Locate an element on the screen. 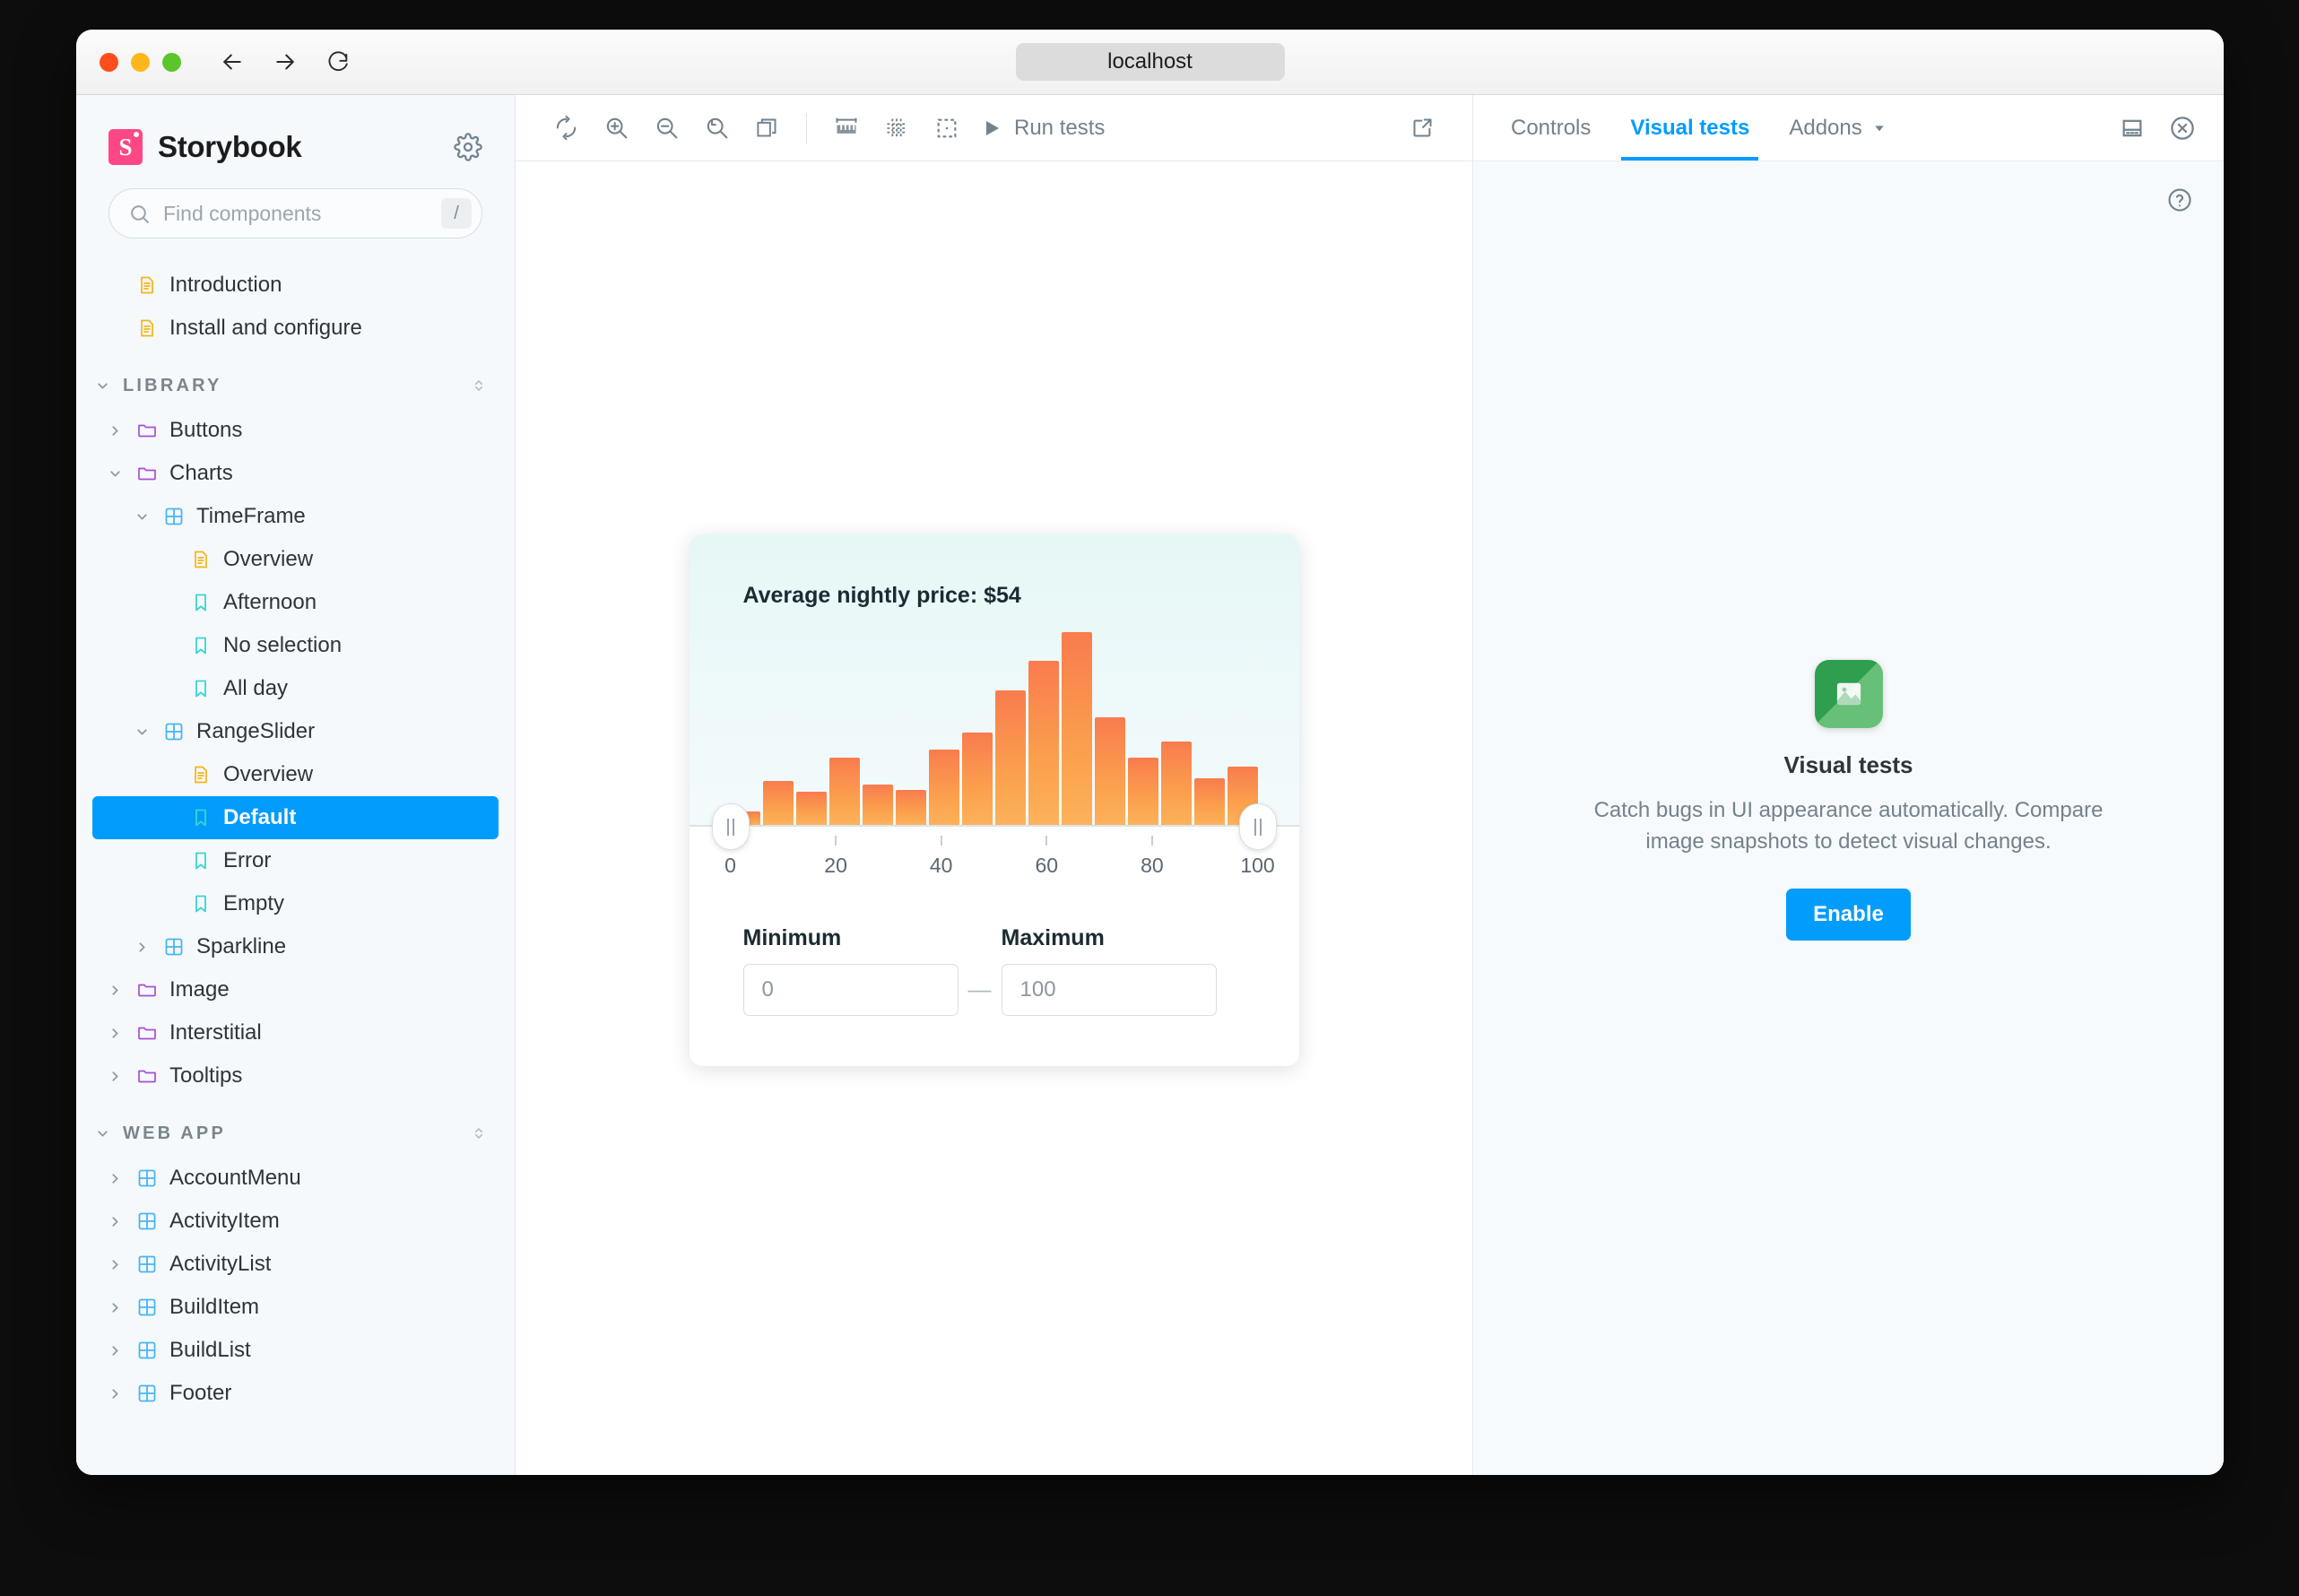 This screenshot has width=2299, height=1596. remount-icon is located at coordinates (566, 128).